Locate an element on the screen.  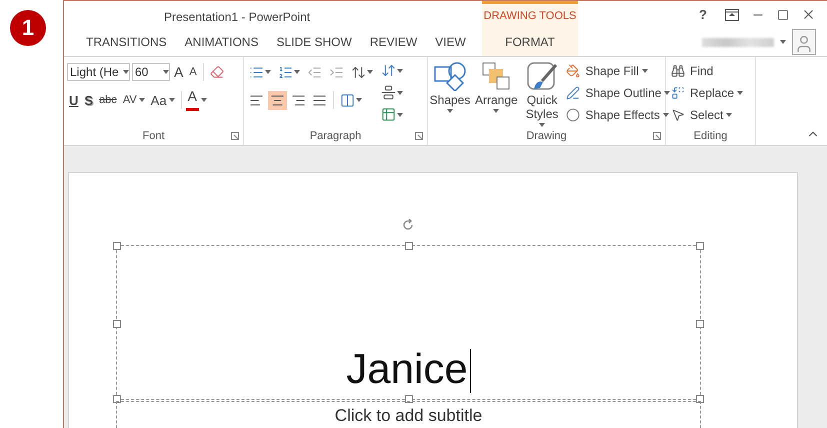
ribbon-small-button: Shape Fill is located at coordinates (617, 71).